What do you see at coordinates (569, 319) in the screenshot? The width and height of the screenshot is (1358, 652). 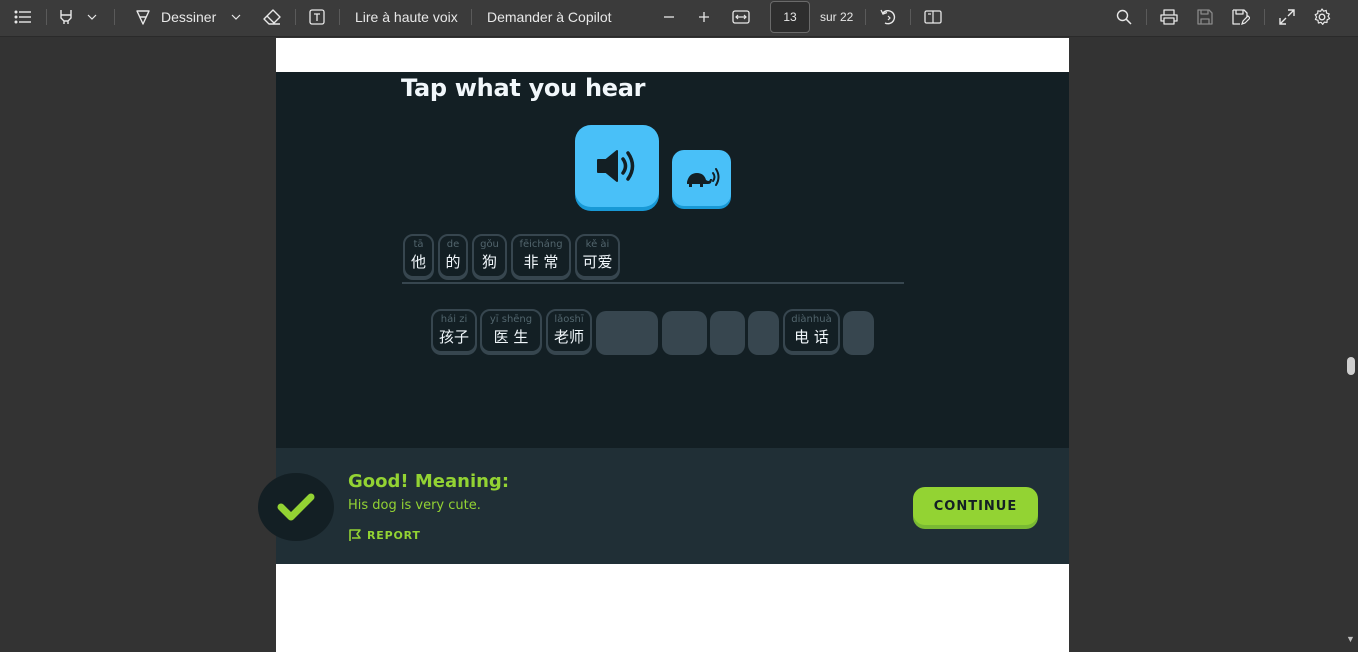 I see `pinyin-label: lǎoshī` at bounding box center [569, 319].